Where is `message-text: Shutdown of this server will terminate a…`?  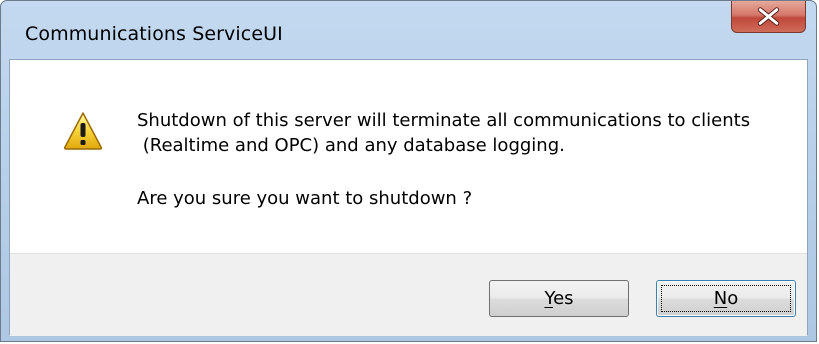
message-text: Shutdown of this server will terminate a… is located at coordinates (443, 133).